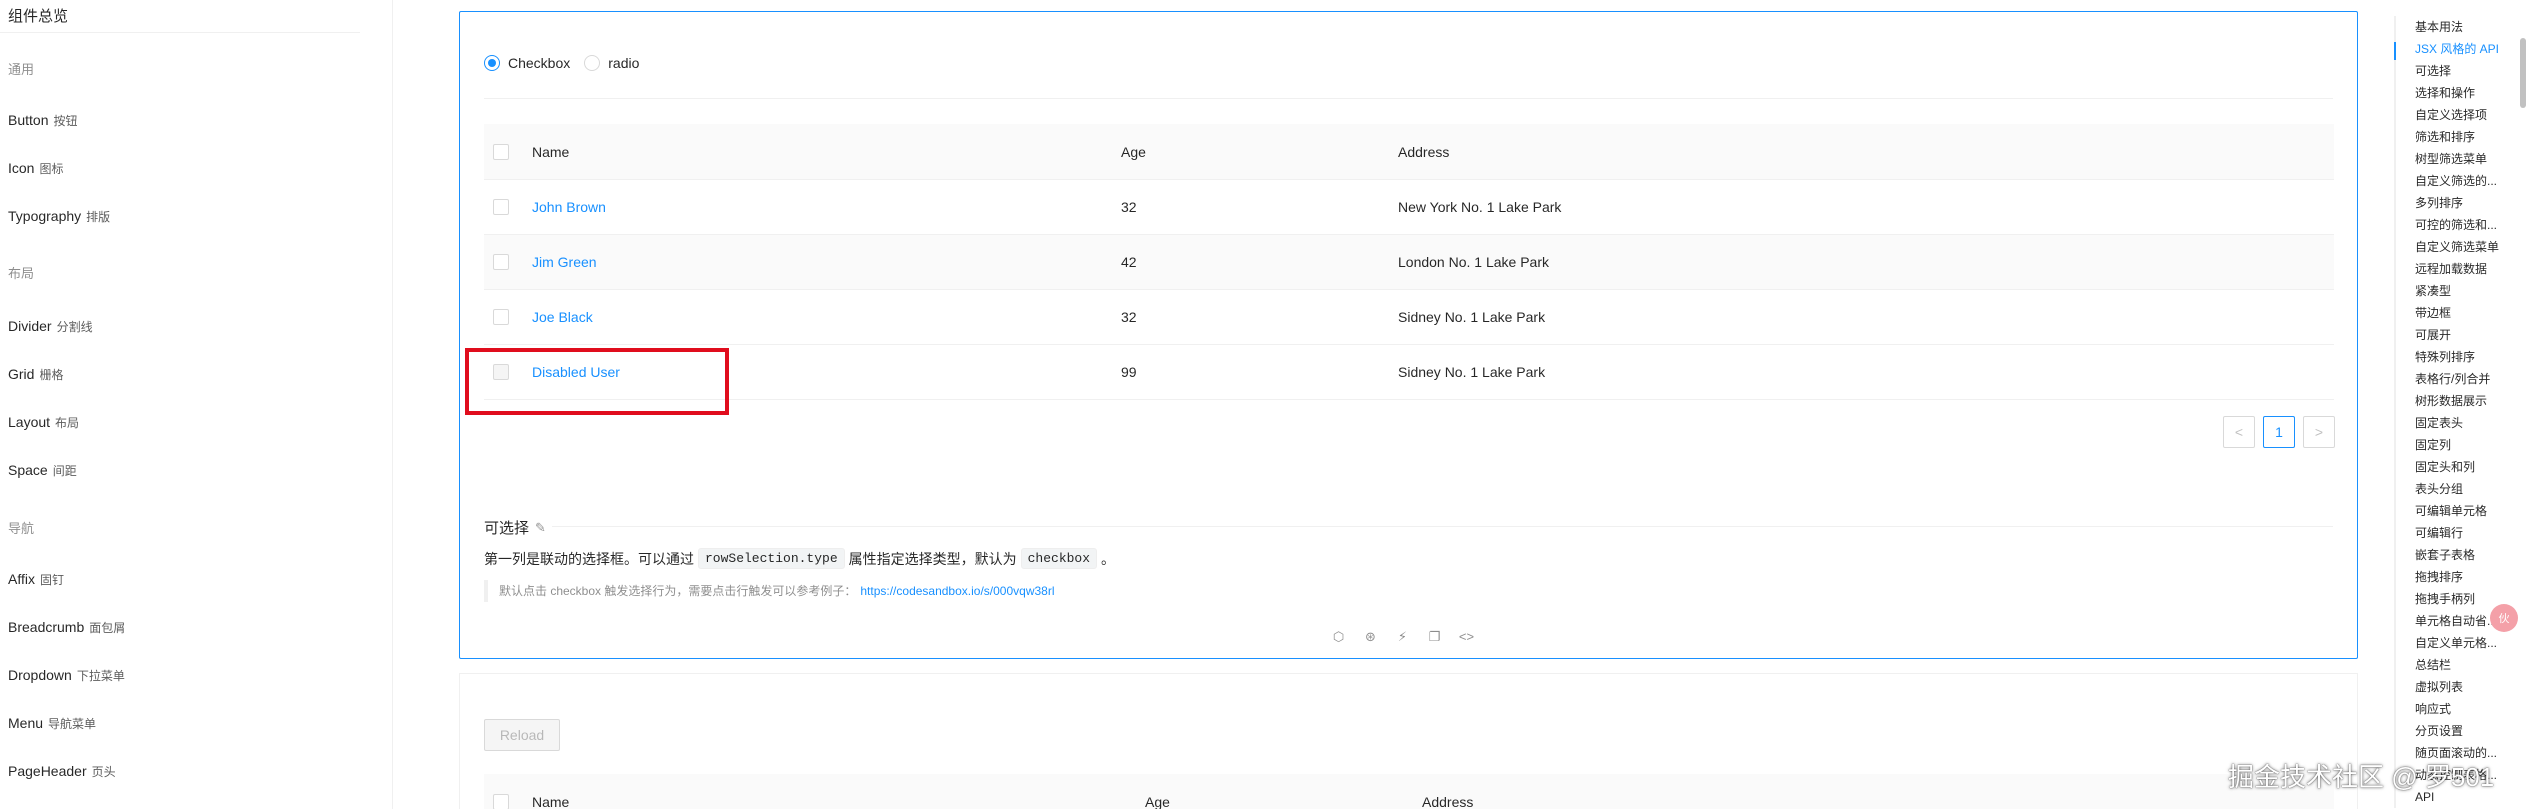 This screenshot has width=2528, height=809. Describe the element at coordinates (2455, 423) in the screenshot. I see `anchor-item: 固定表头` at that location.